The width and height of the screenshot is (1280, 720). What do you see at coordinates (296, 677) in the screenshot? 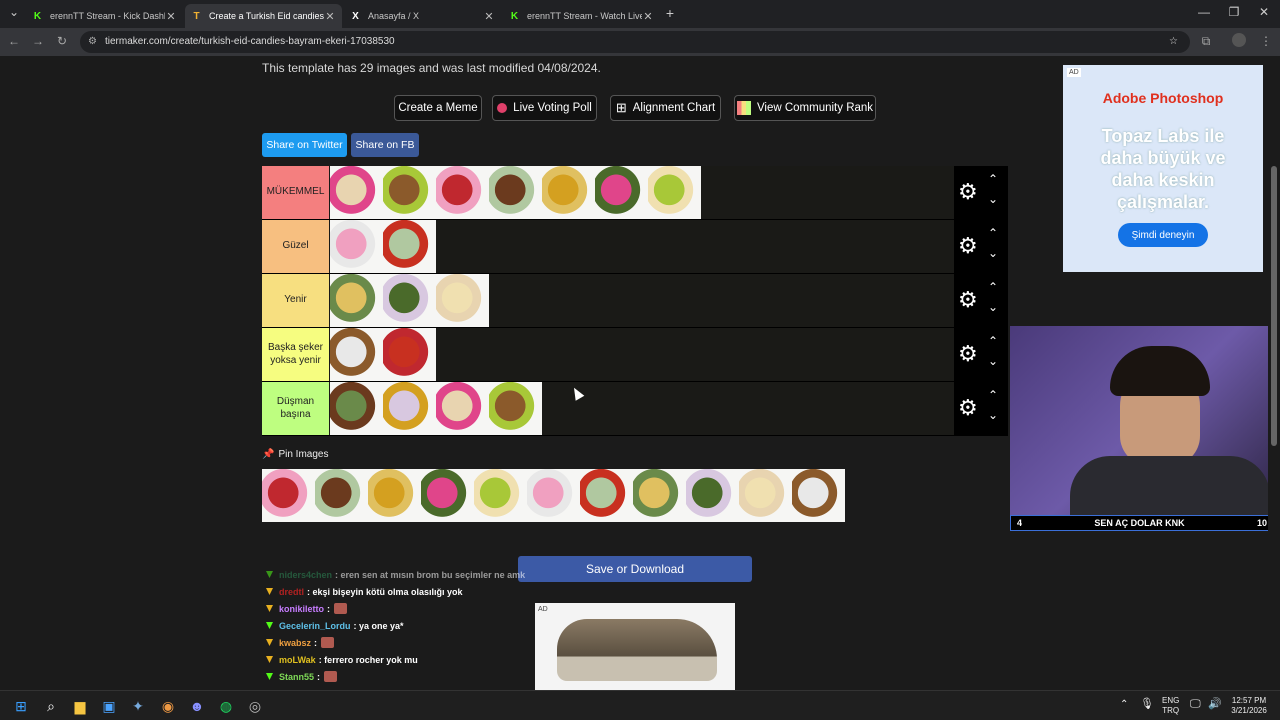
I see `chat-username: Stann55` at bounding box center [296, 677].